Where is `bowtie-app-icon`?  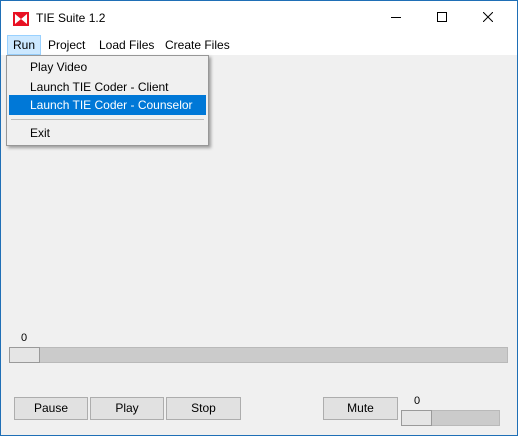 bowtie-app-icon is located at coordinates (21, 19).